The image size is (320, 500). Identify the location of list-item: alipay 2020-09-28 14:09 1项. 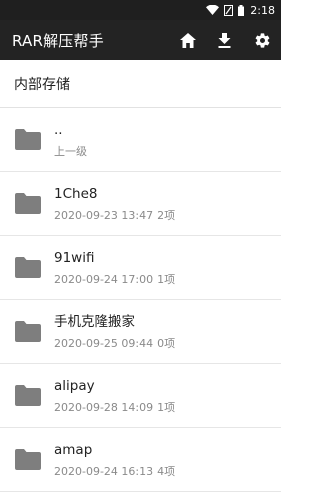
(140, 396).